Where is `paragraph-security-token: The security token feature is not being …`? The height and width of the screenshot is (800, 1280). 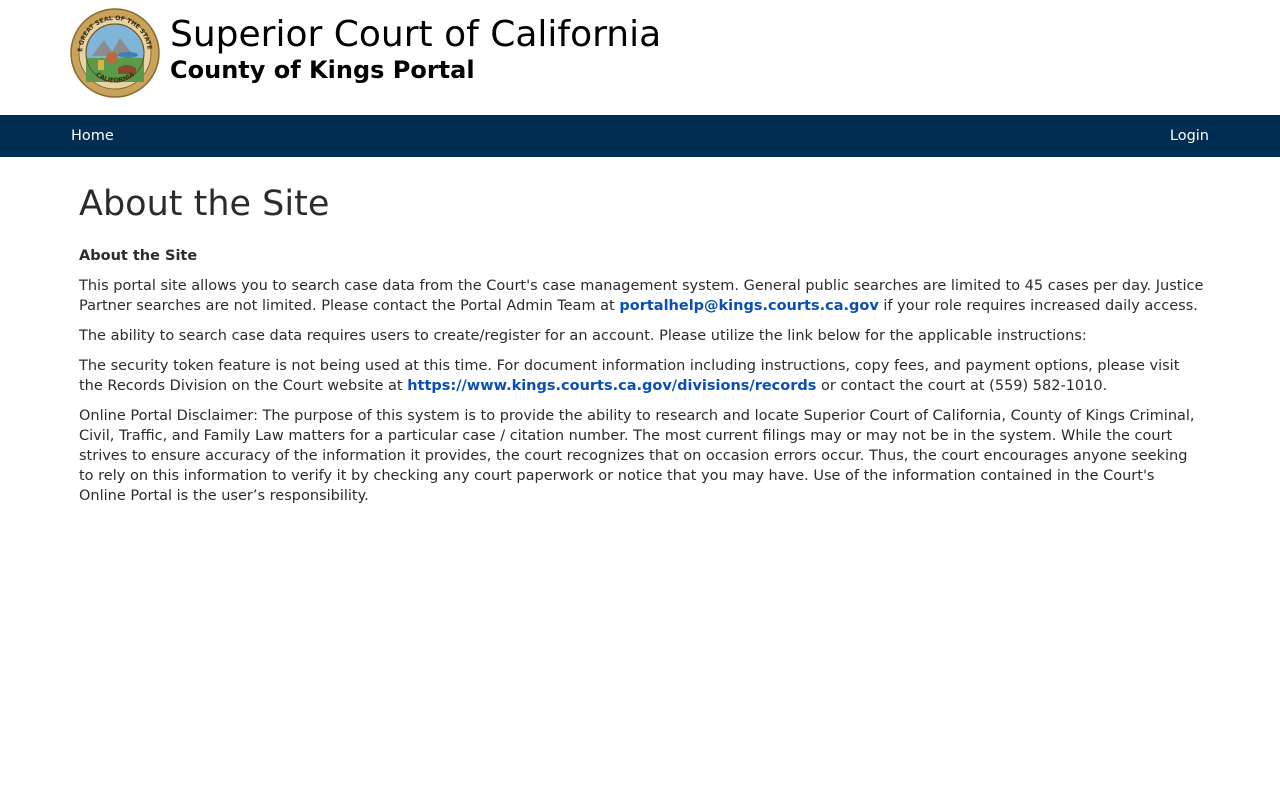
paragraph-security-token: The security token feature is not being … is located at coordinates (641, 376).